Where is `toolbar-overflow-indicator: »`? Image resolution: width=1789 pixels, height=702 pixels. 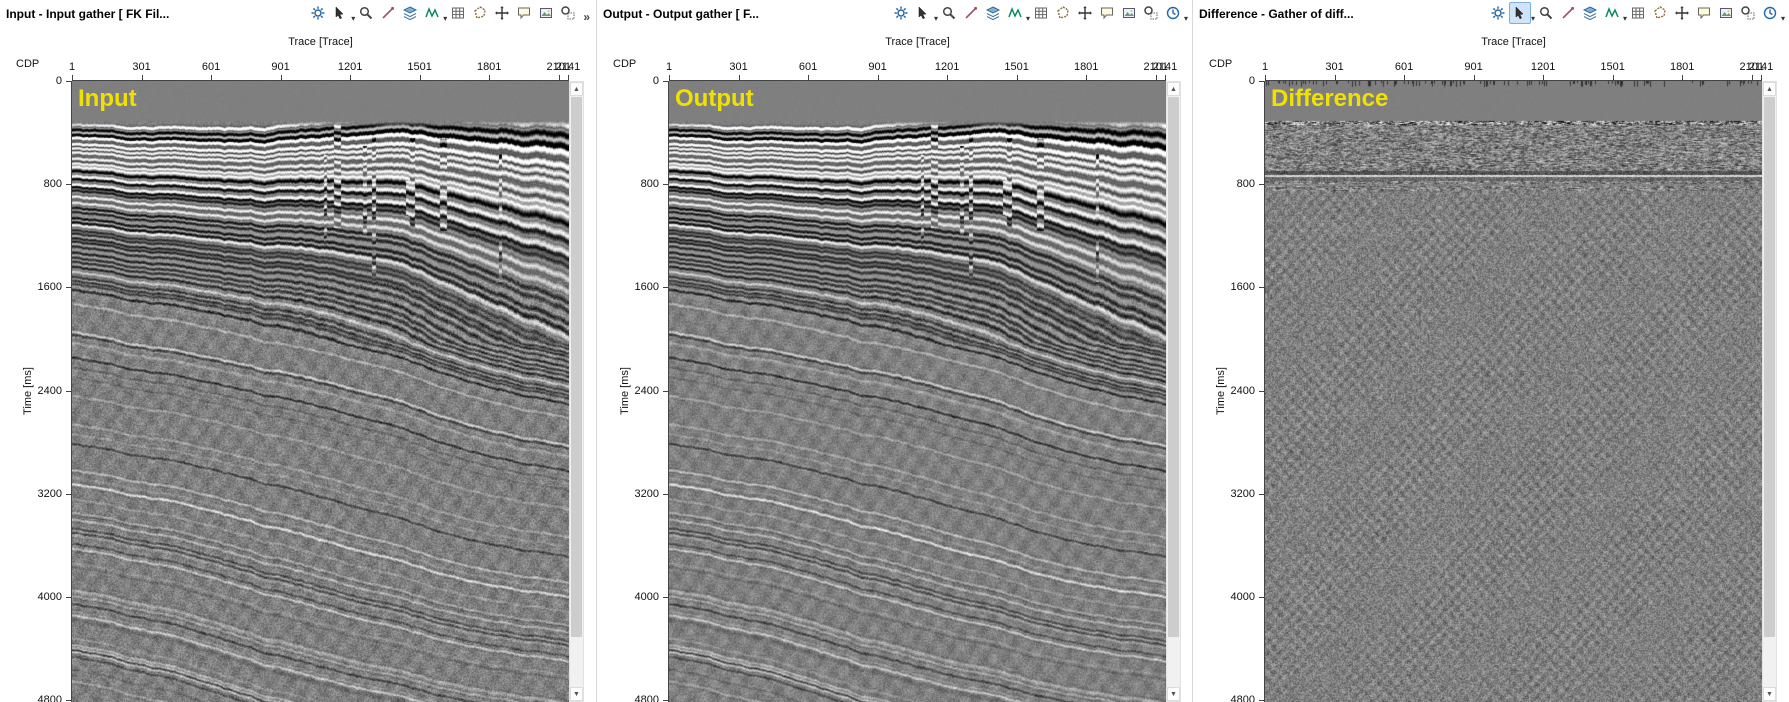 toolbar-overflow-indicator: » is located at coordinates (585, 17).